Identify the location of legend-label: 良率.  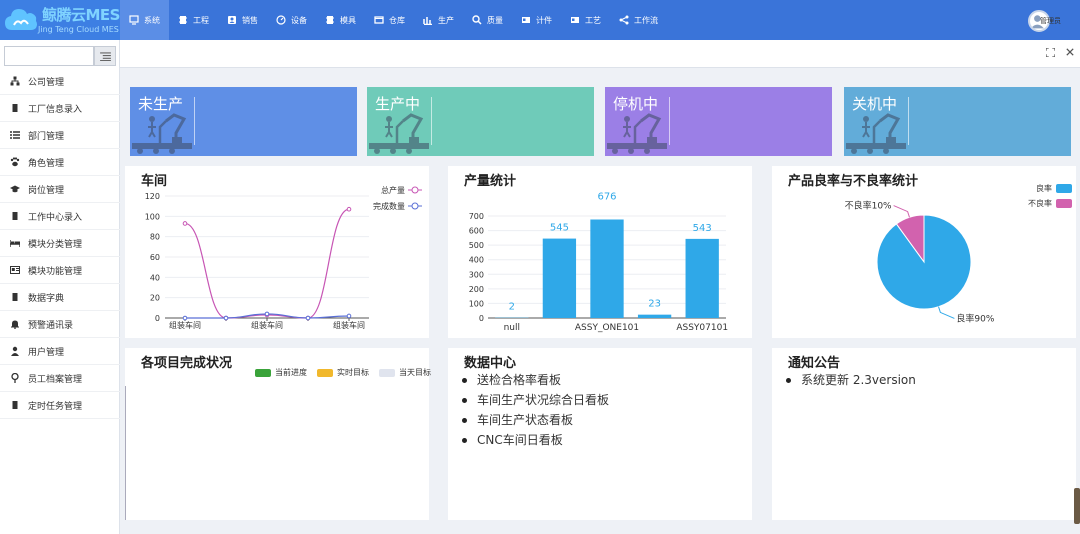
(1044, 188).